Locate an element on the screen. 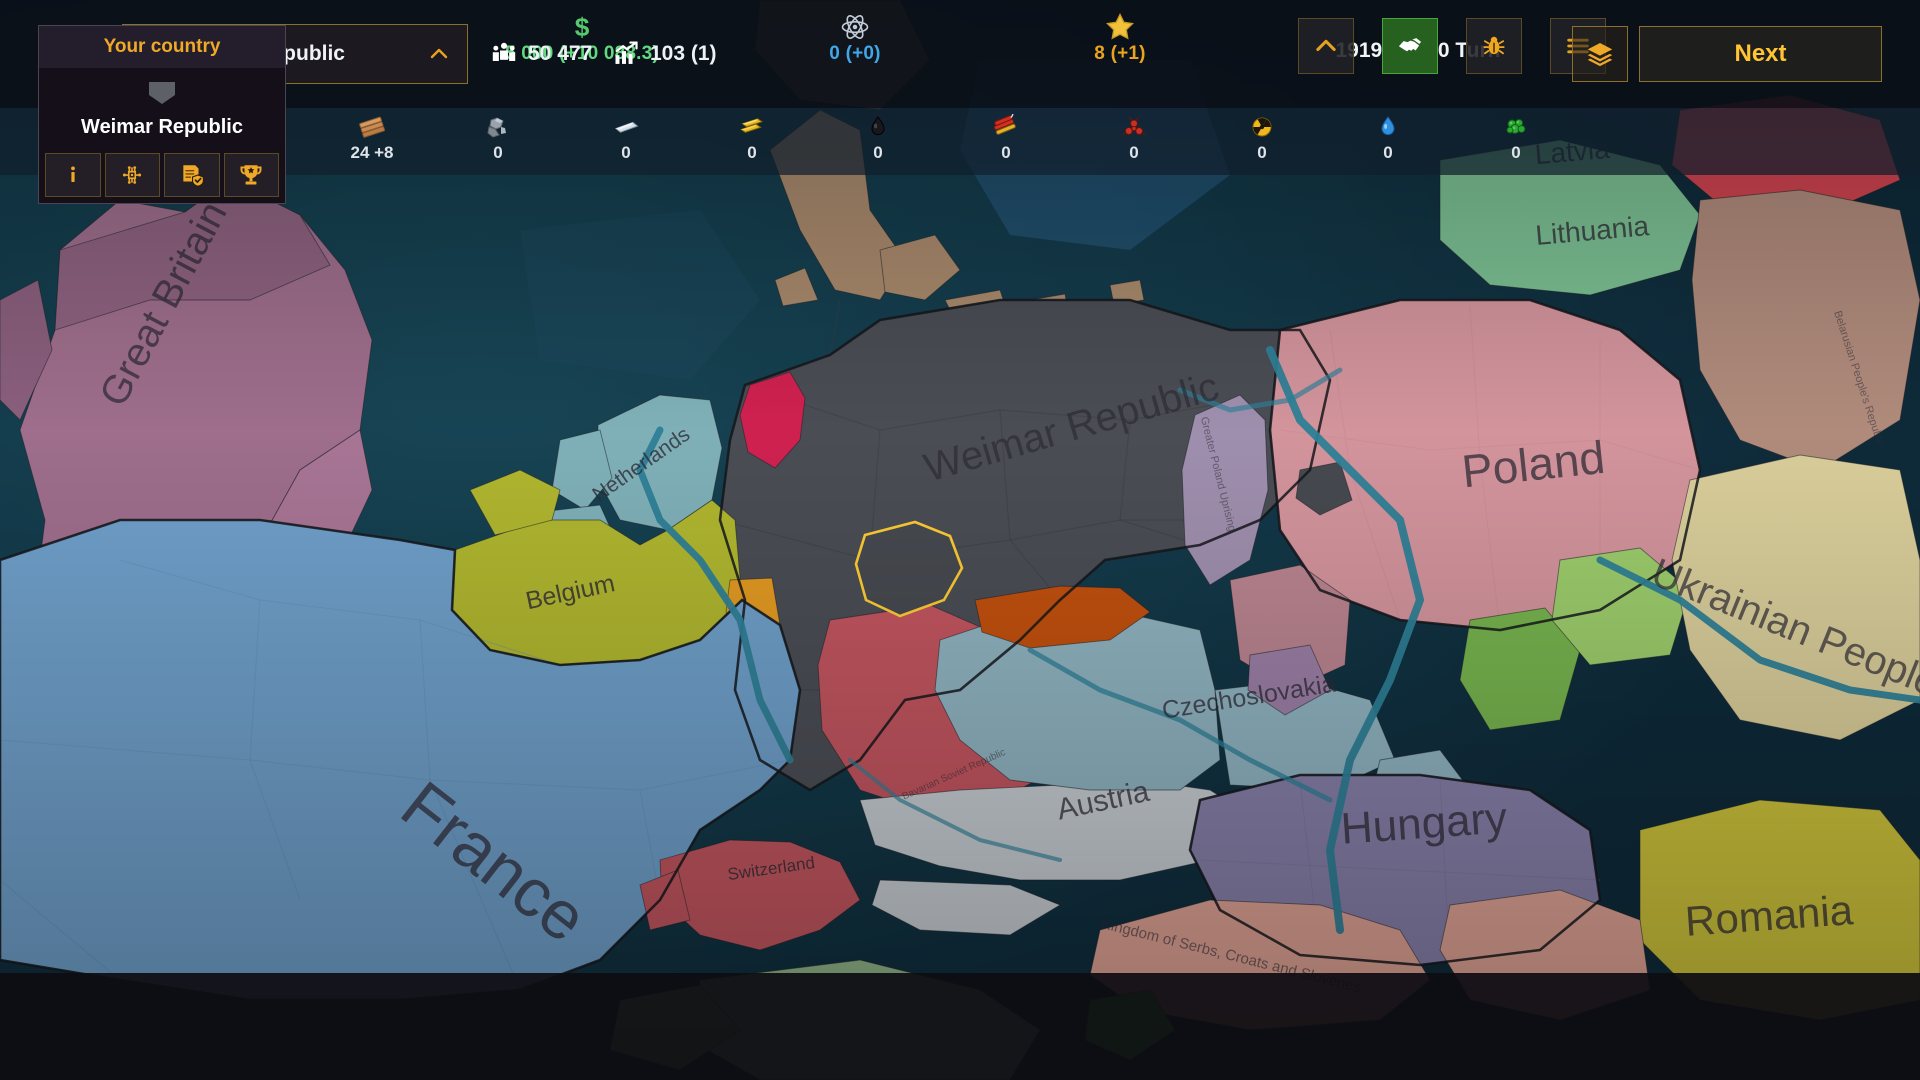 This screenshot has height=1080, width=1920. technology-button is located at coordinates (132, 175).